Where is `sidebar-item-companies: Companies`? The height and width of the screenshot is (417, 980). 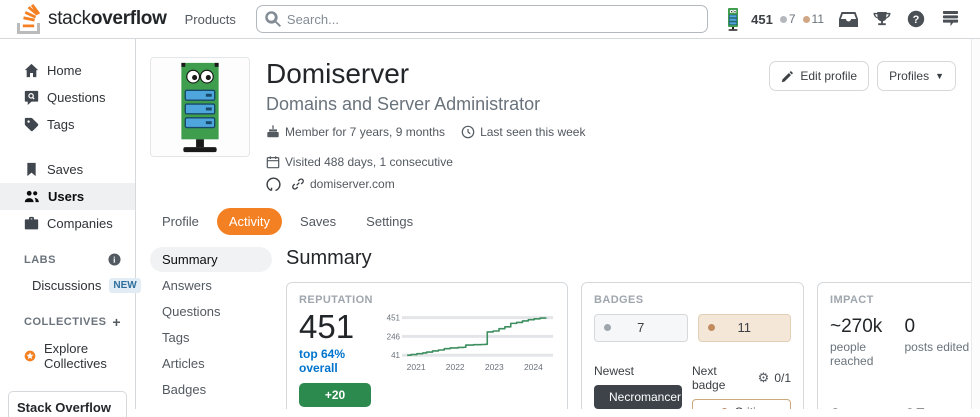 sidebar-item-companies: Companies is located at coordinates (67, 223).